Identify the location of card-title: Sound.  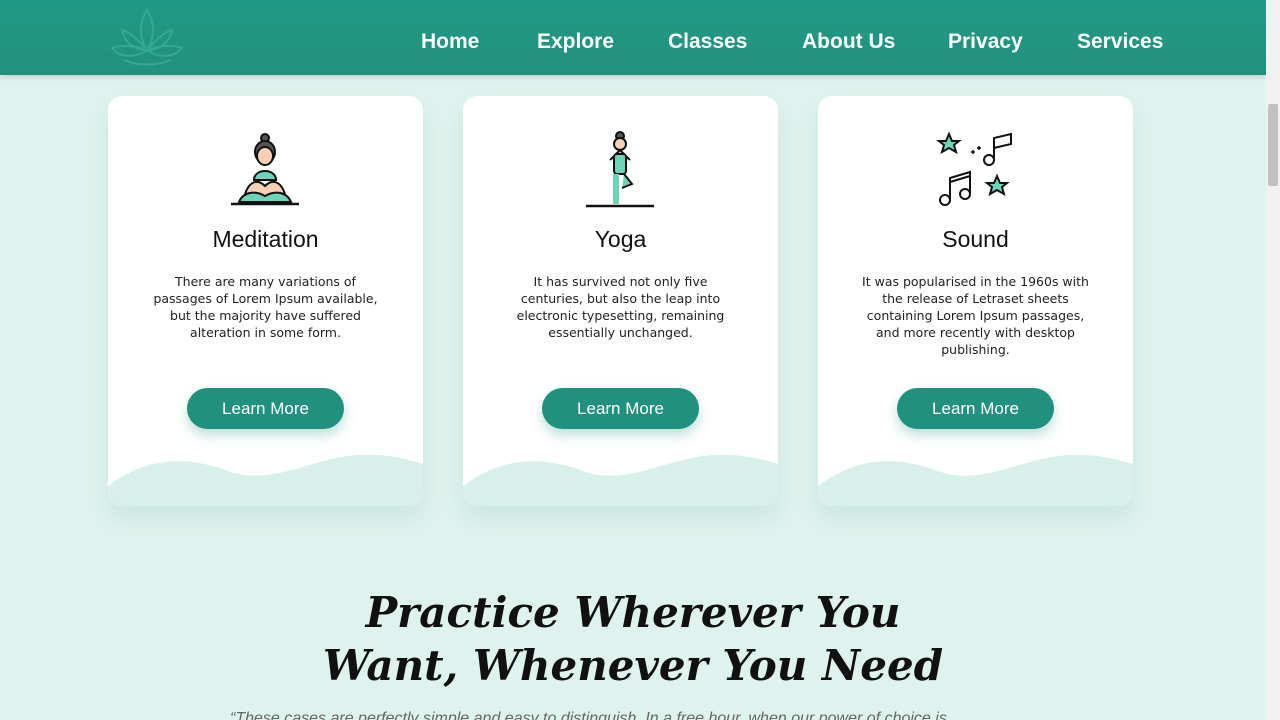
(975, 239).